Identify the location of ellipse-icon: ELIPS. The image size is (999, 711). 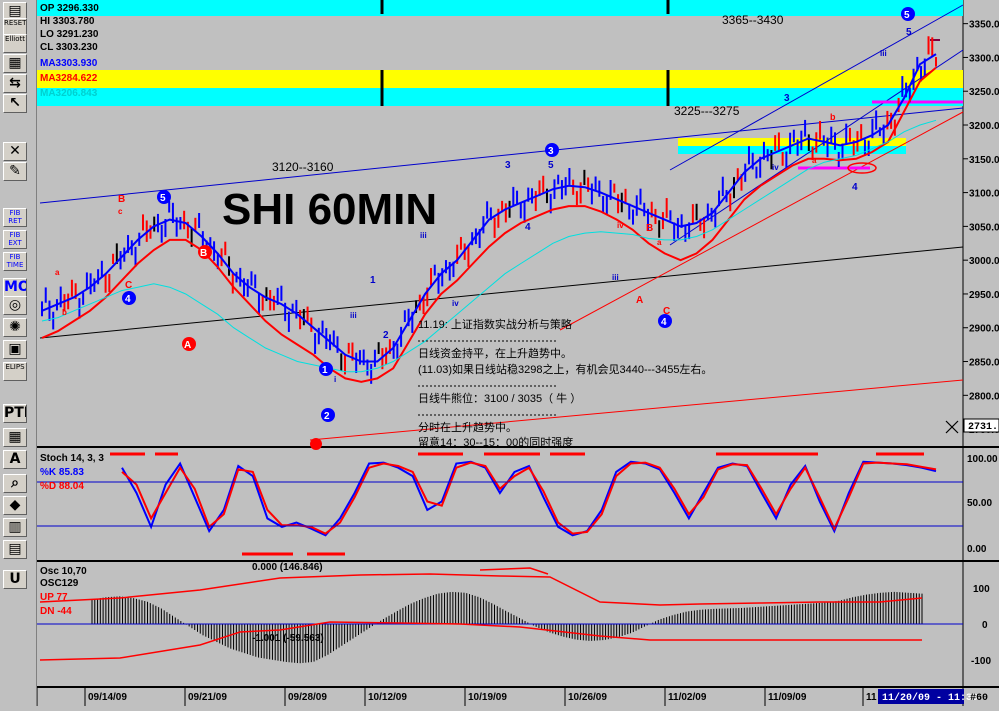
(15, 367).